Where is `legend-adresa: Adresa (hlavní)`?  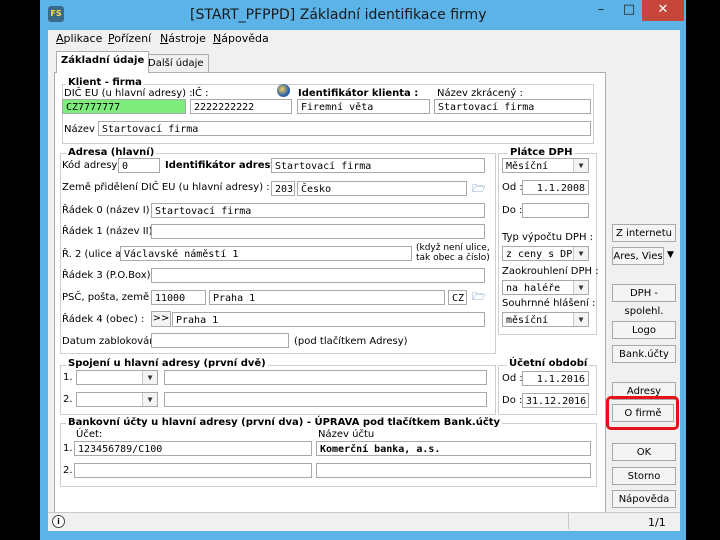 legend-adresa: Adresa (hlavní) is located at coordinates (111, 152).